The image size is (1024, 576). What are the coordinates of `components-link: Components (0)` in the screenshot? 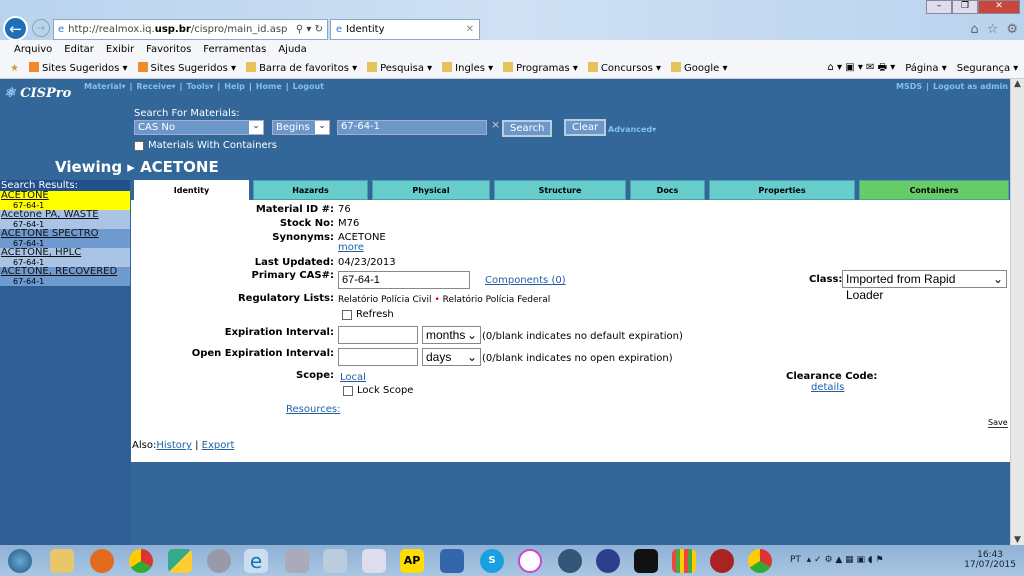 It's located at (525, 280).